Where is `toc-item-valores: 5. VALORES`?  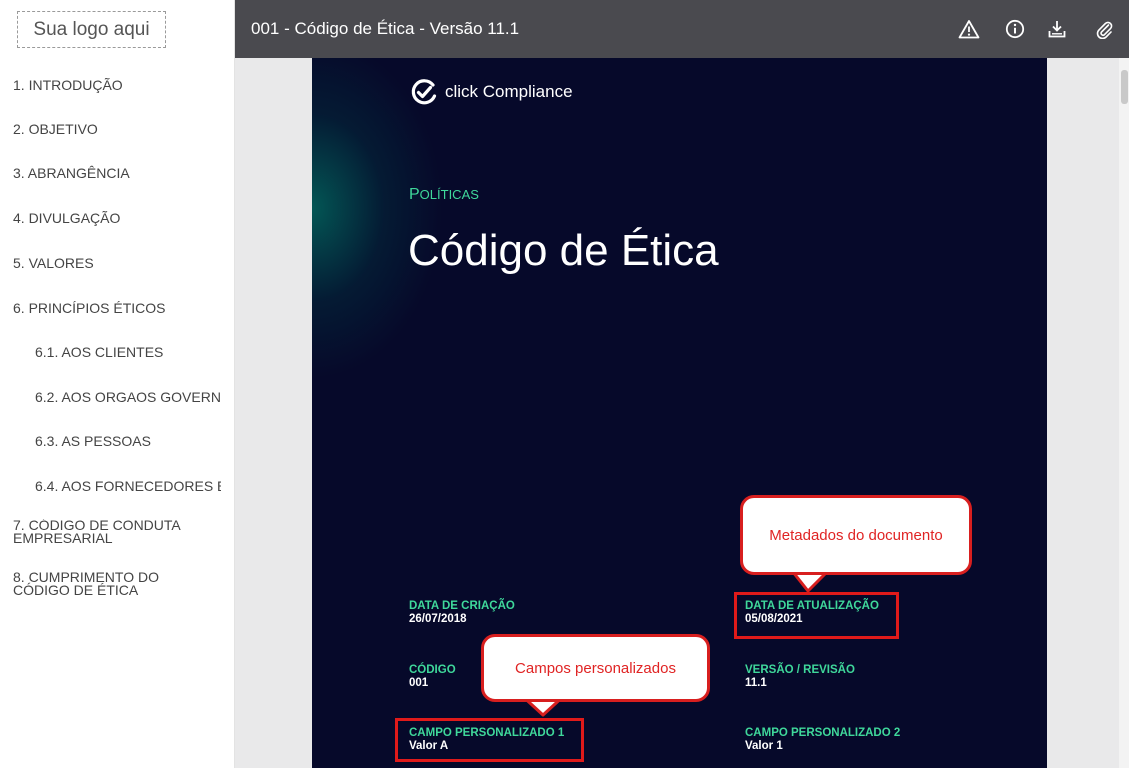
toc-item-valores: 5. VALORES is located at coordinates (118, 263).